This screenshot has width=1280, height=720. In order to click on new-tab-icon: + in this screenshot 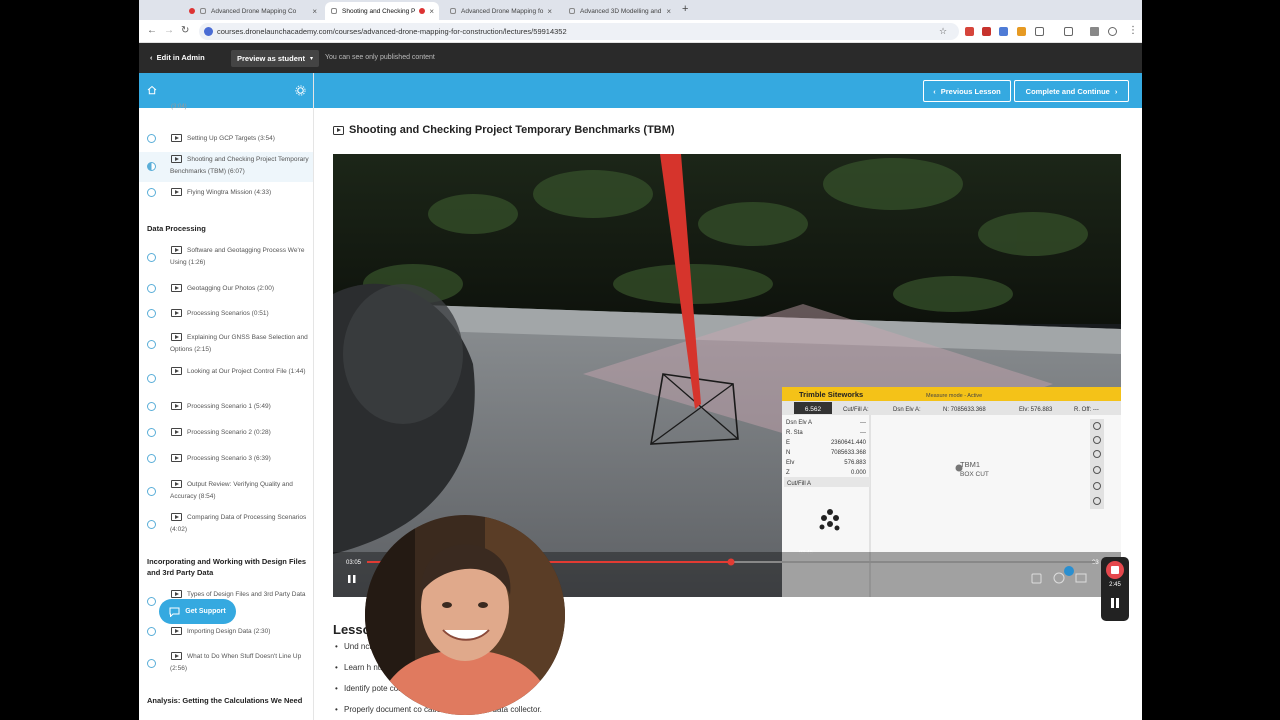, I will do `click(685, 9)`.